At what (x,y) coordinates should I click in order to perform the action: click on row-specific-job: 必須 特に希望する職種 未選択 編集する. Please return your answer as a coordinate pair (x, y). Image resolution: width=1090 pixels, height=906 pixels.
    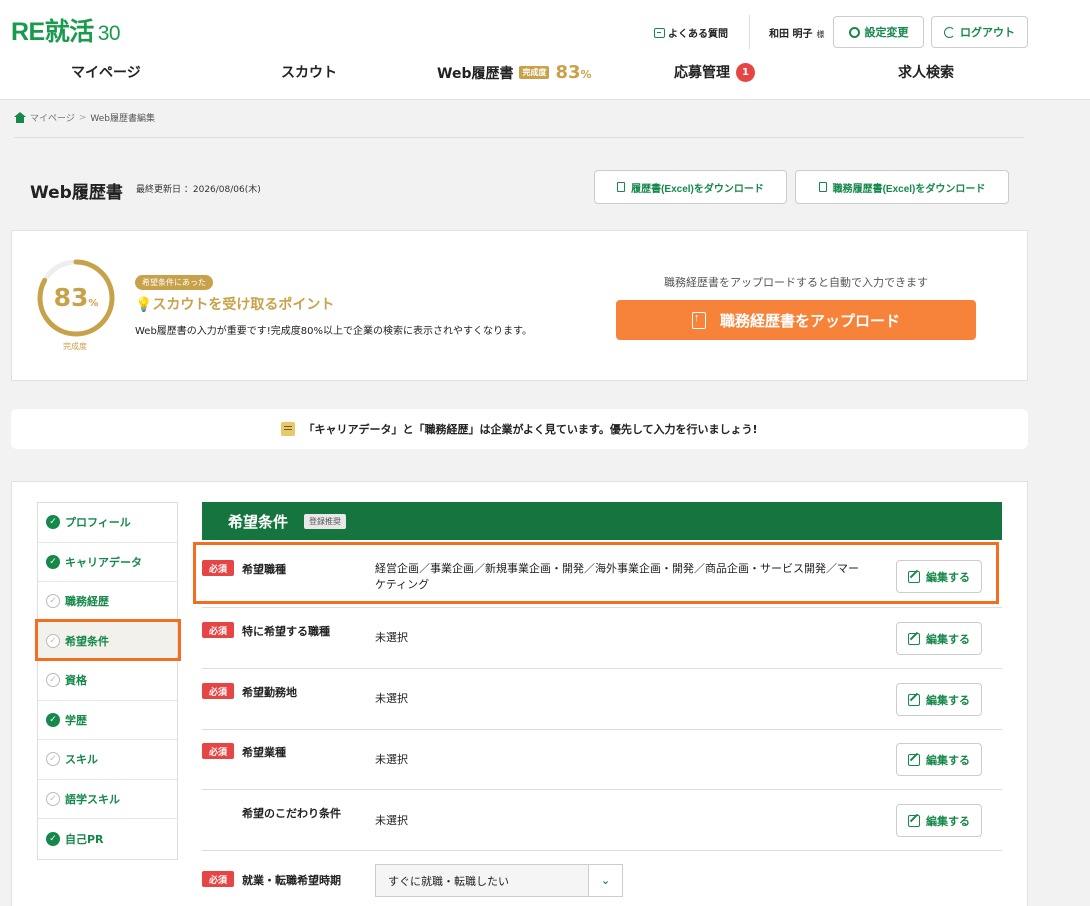
    Looking at the image, I should click on (602, 638).